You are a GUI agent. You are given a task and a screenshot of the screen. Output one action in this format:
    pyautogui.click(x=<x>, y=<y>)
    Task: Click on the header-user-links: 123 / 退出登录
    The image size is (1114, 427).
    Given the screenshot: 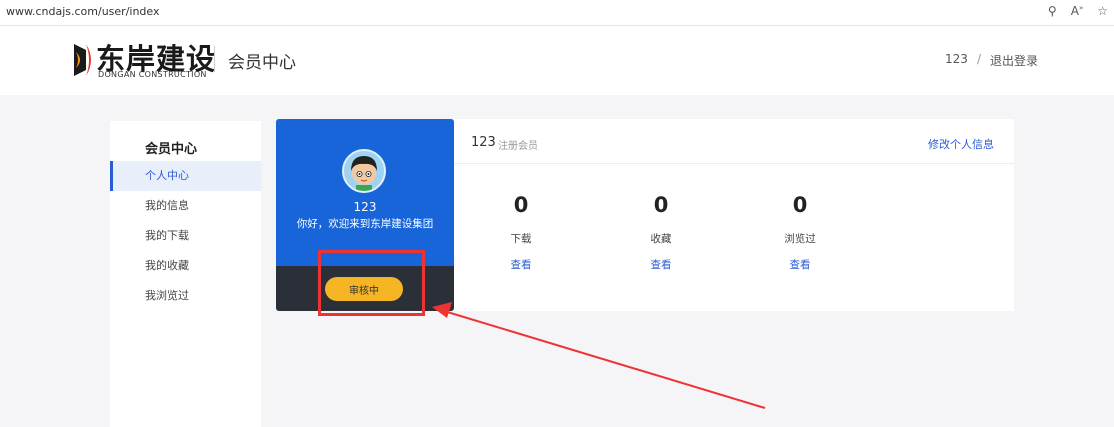 What is the action you would take?
    pyautogui.click(x=991, y=60)
    